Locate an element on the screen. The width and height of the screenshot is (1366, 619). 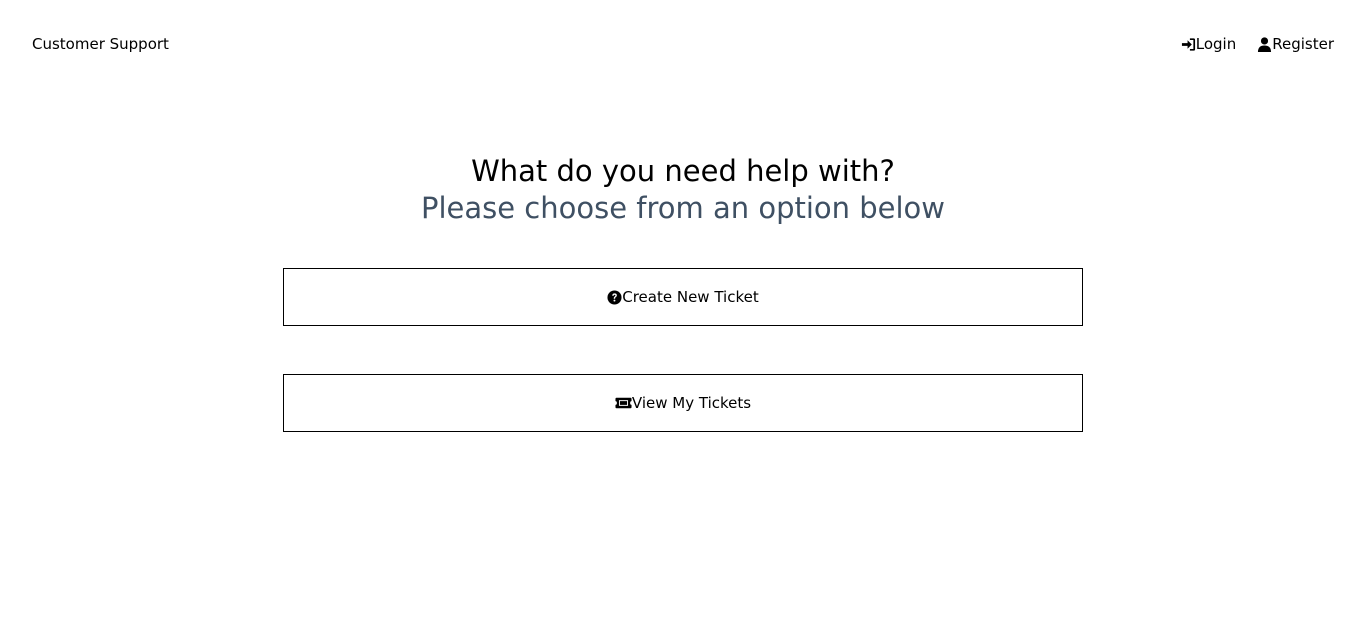
create-ticket-button: Create New Ticket is located at coordinates (683, 297).